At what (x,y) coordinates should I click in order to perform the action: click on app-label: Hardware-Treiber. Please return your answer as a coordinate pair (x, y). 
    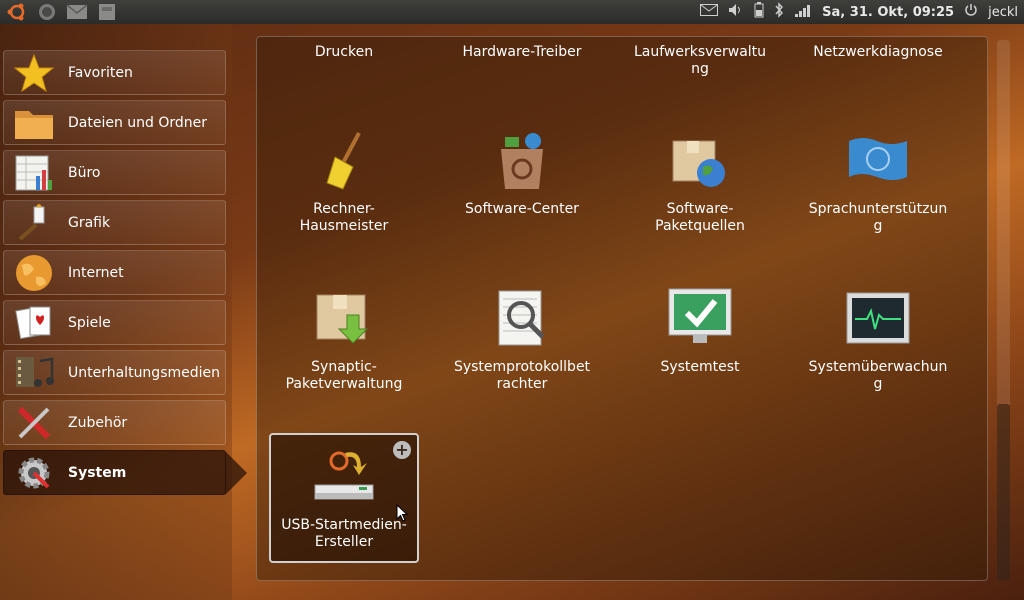
    Looking at the image, I should click on (522, 52).